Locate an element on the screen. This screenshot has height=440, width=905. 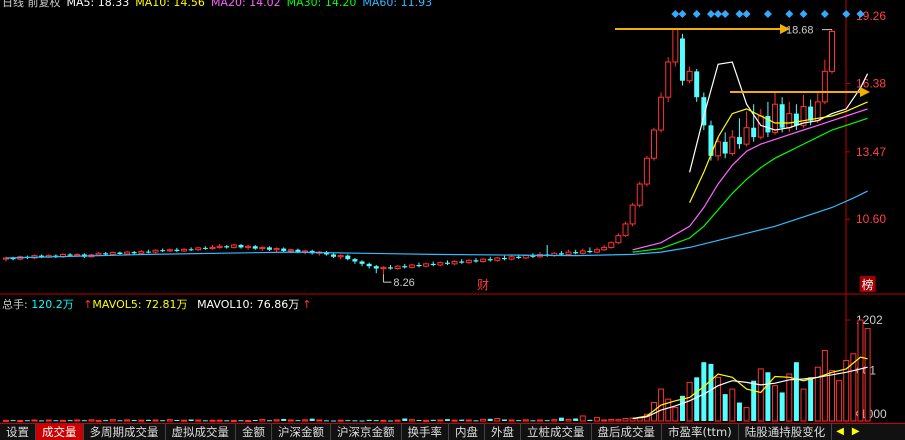
tab-13: 陆股通持股变化 is located at coordinates (786, 432).